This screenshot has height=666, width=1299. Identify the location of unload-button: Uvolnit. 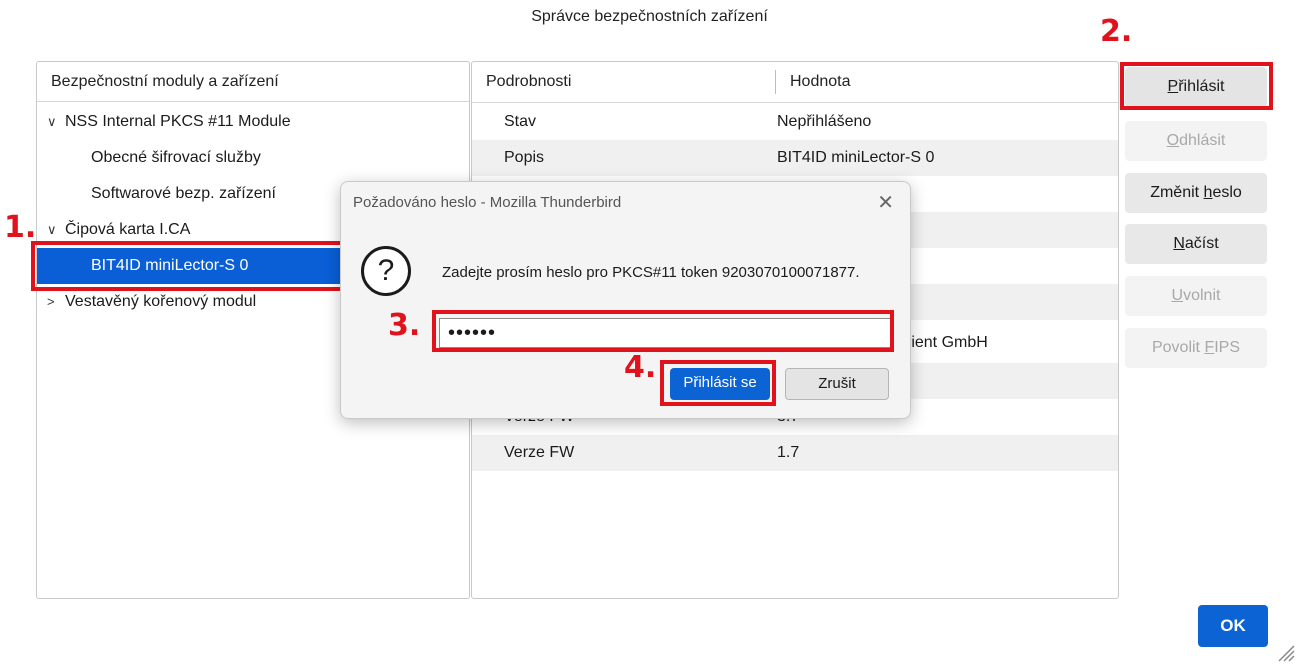
(1196, 296).